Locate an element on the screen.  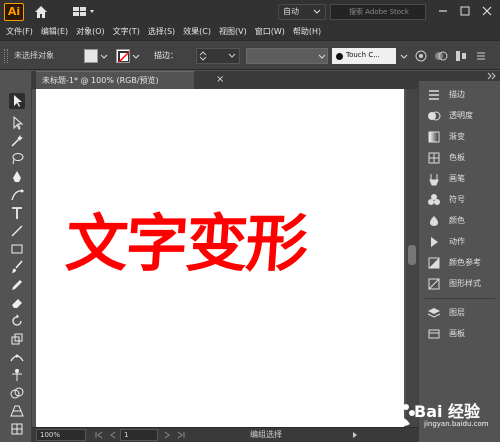
collapse-icon is located at coordinates (492, 76).